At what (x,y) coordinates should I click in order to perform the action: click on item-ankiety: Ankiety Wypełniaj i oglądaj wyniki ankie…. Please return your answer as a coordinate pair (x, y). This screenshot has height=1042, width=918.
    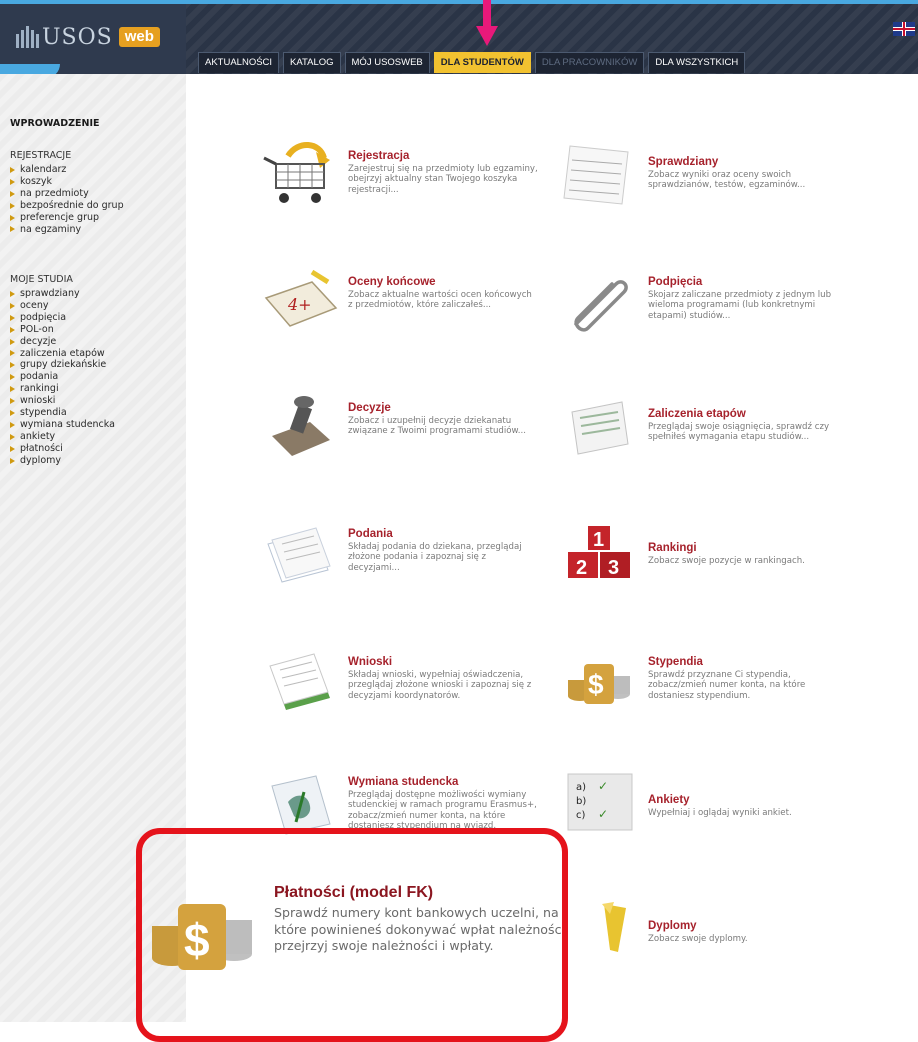
    Looking at the image, I should click on (743, 806).